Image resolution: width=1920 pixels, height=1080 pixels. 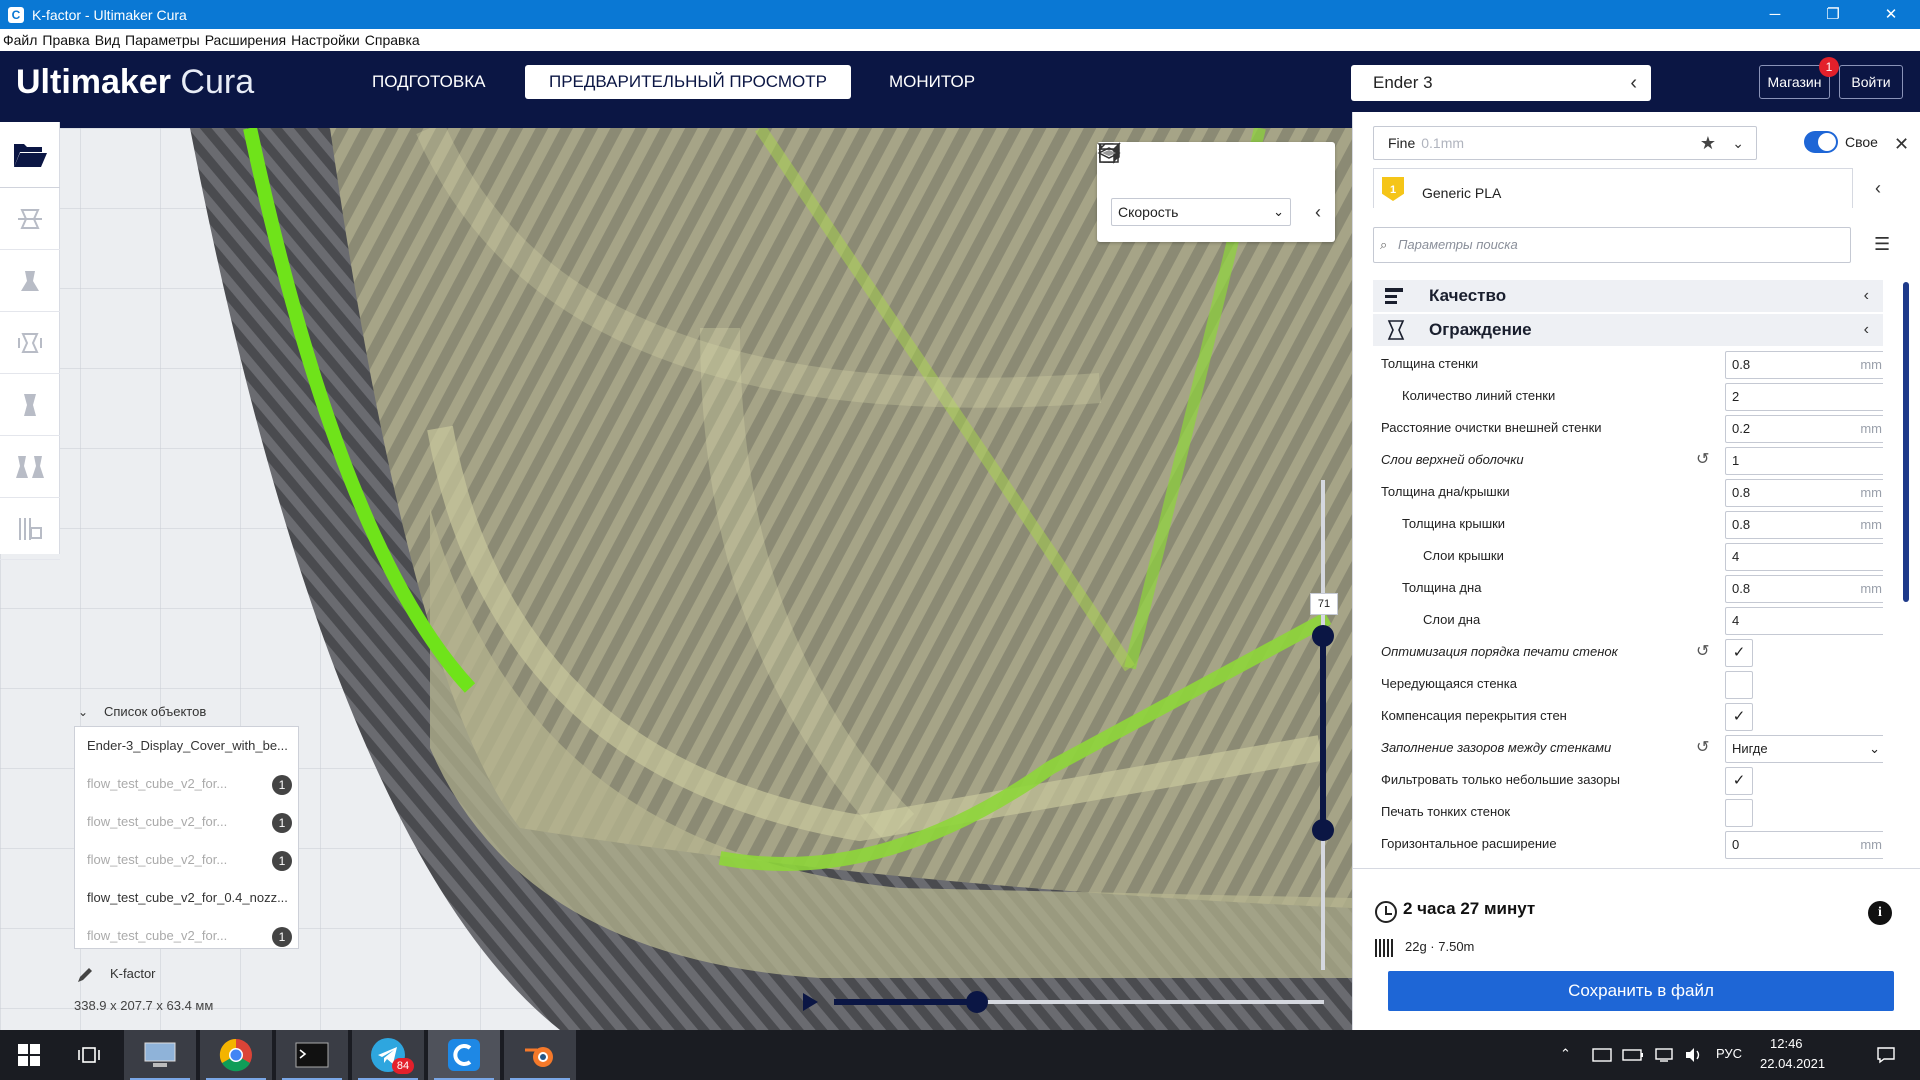 What do you see at coordinates (1602, 1055) in the screenshot?
I see `device-icon` at bounding box center [1602, 1055].